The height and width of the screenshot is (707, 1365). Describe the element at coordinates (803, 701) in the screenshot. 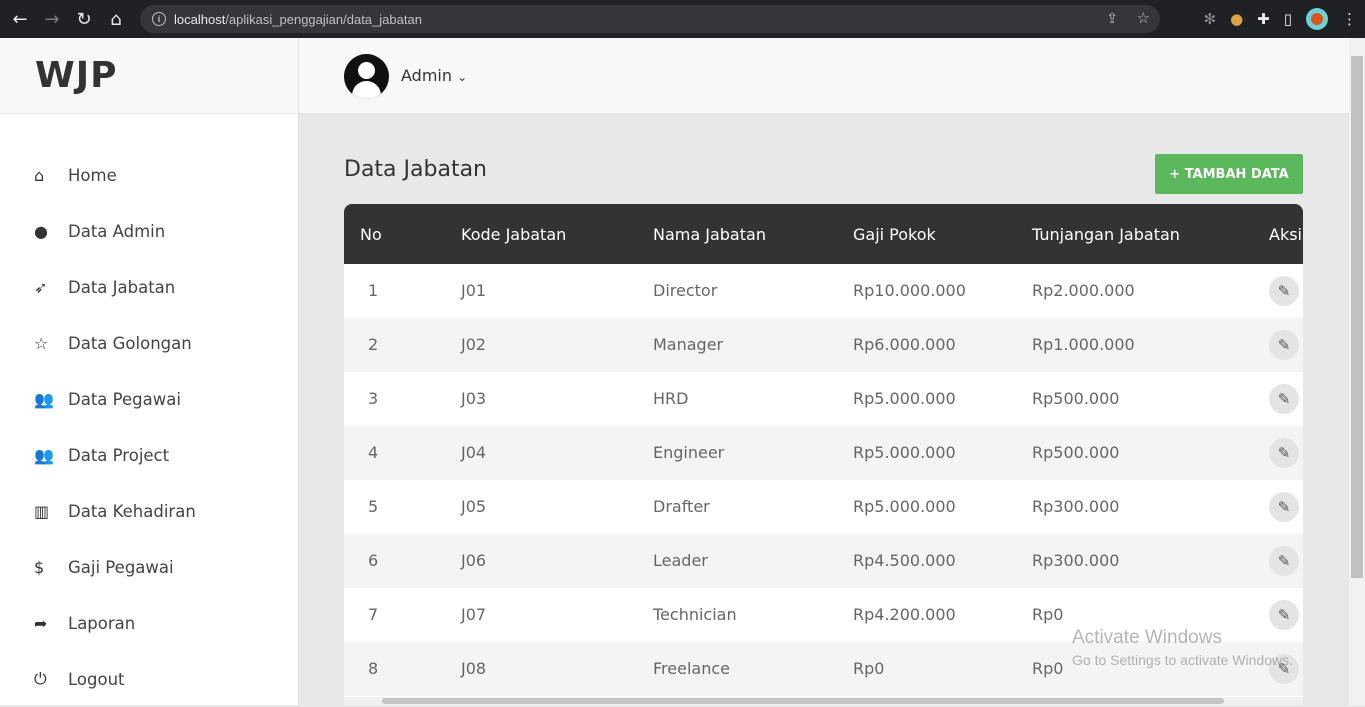

I see `horizontal-scroll-thumb` at that location.